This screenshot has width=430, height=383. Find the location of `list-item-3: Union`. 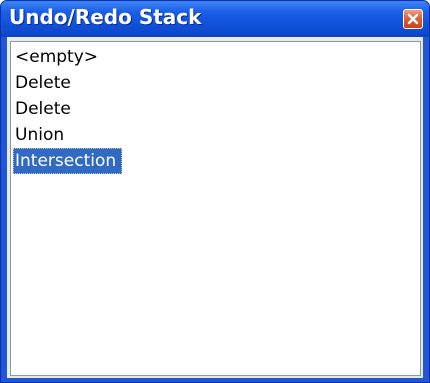

list-item-3: Union is located at coordinates (41, 135).